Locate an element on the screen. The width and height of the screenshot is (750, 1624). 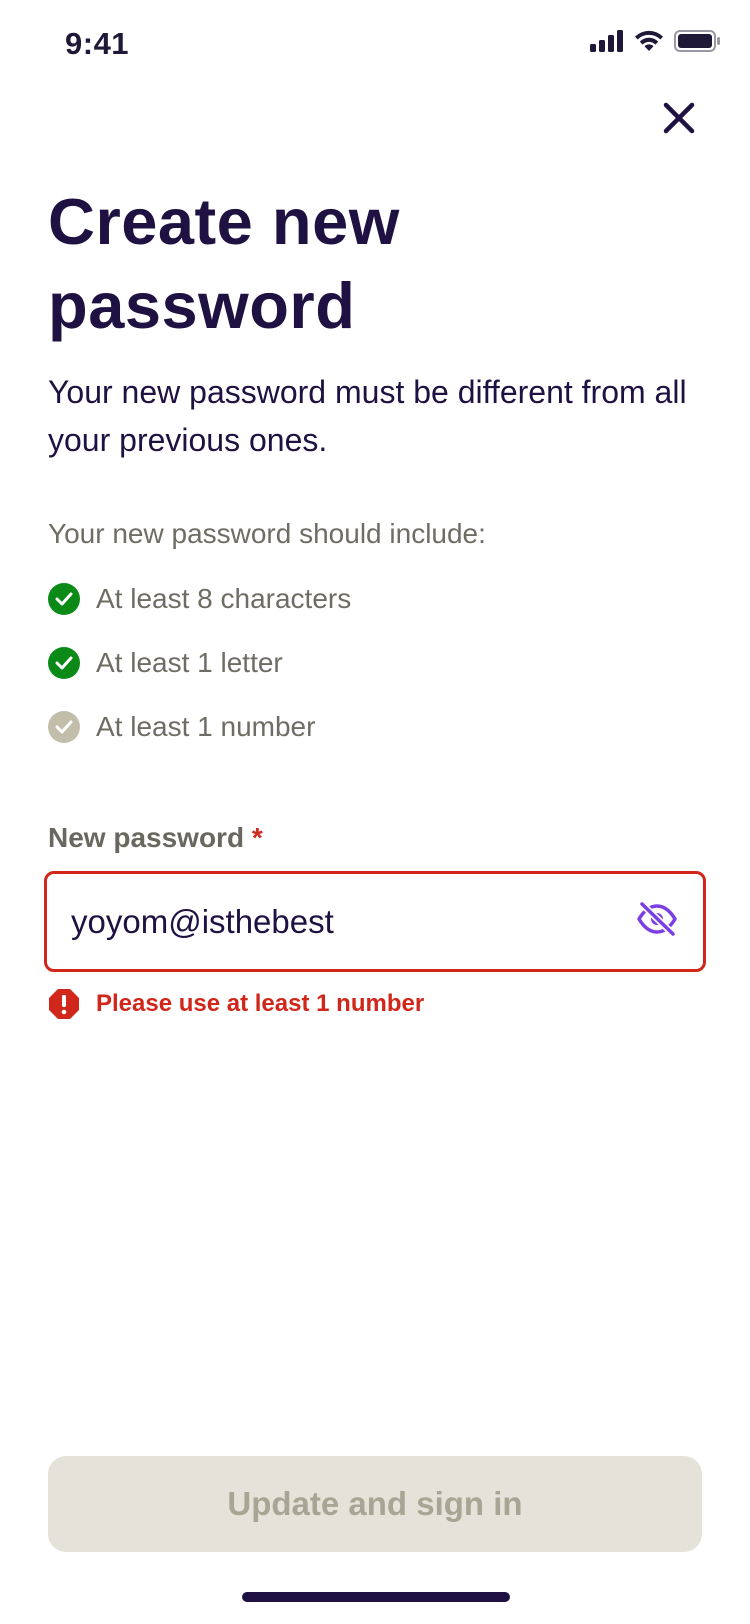
close-button is located at coordinates (679, 120).